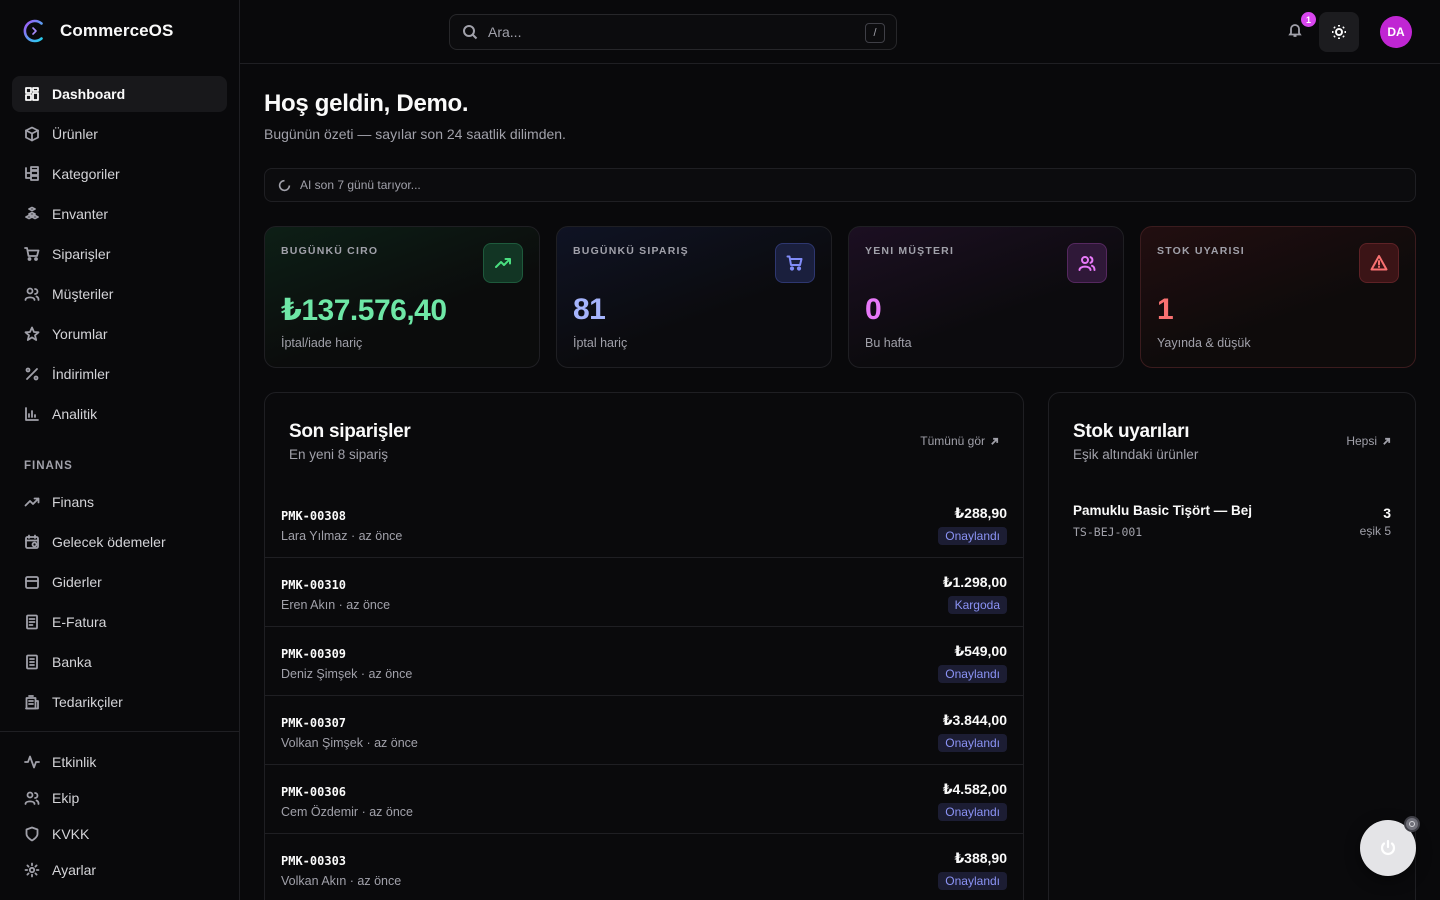 The width and height of the screenshot is (1440, 900). Describe the element at coordinates (119, 94) in the screenshot. I see `sidebar-item-dashboard: Dashboard` at that location.